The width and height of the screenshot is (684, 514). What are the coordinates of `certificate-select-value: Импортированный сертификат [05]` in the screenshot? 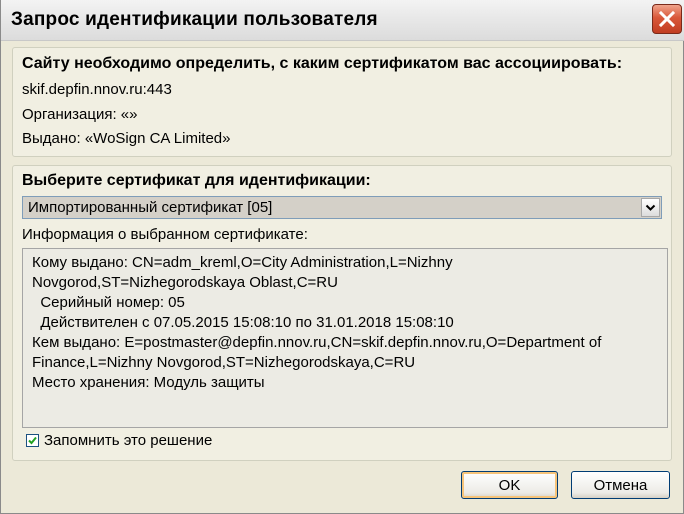 It's located at (150, 207).